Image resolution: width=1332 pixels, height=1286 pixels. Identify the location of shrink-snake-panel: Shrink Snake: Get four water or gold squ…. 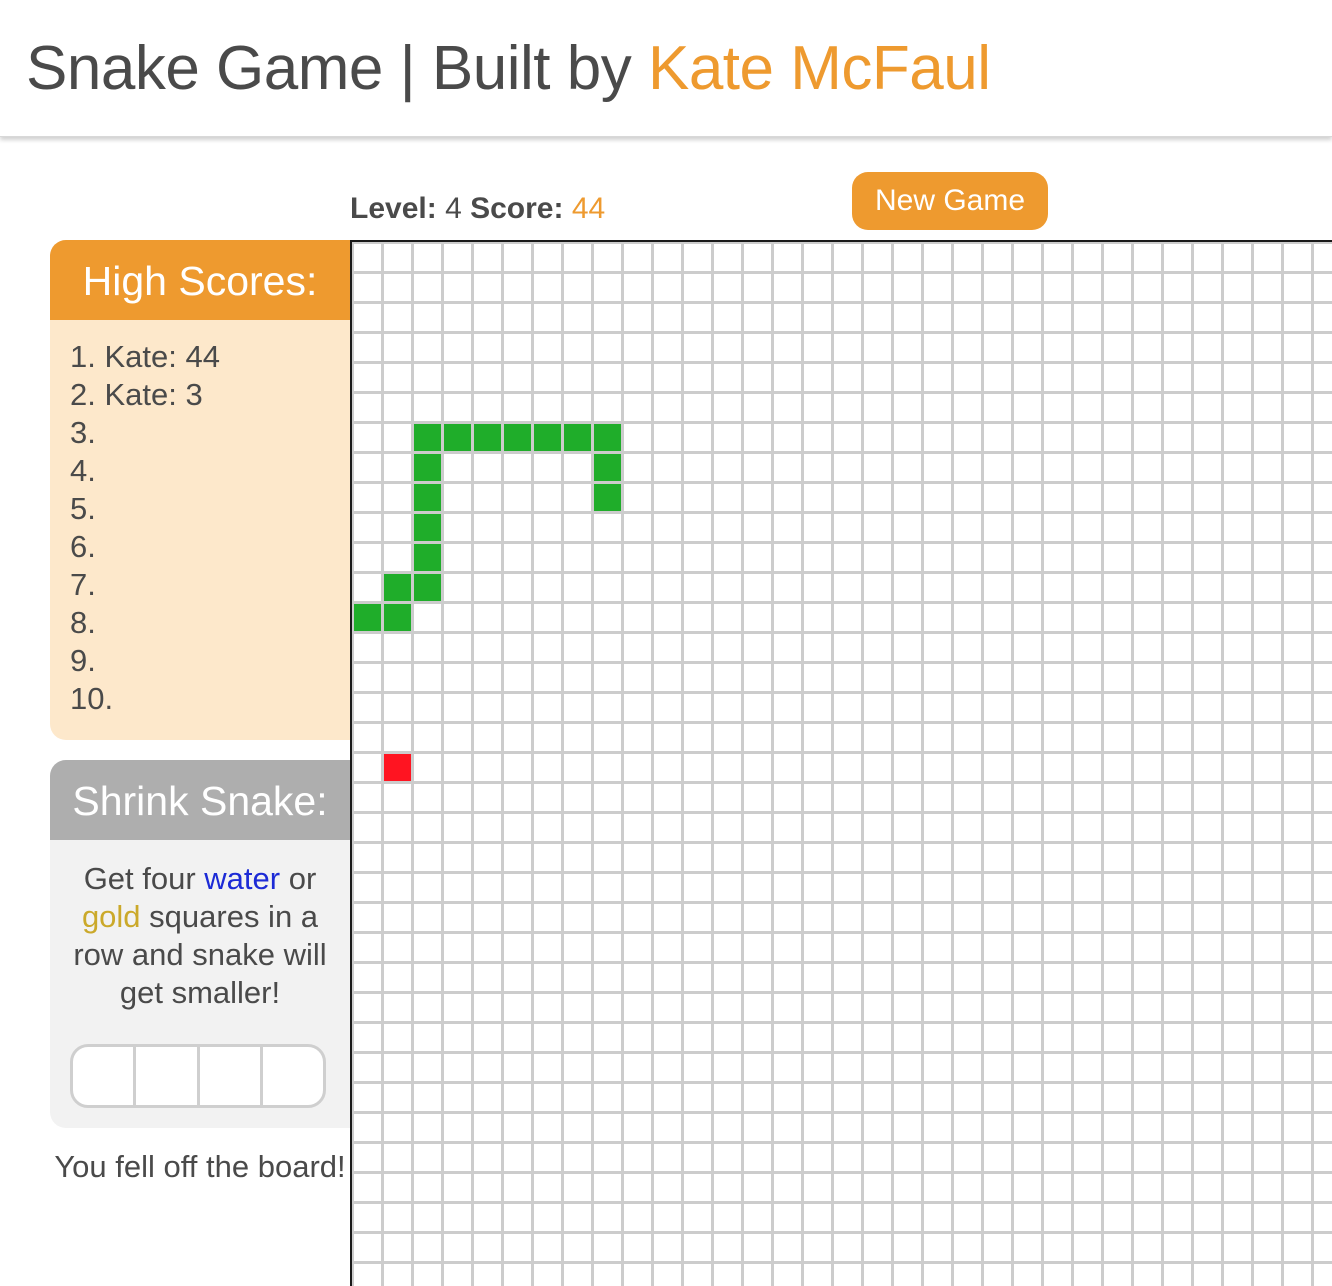
(200, 944).